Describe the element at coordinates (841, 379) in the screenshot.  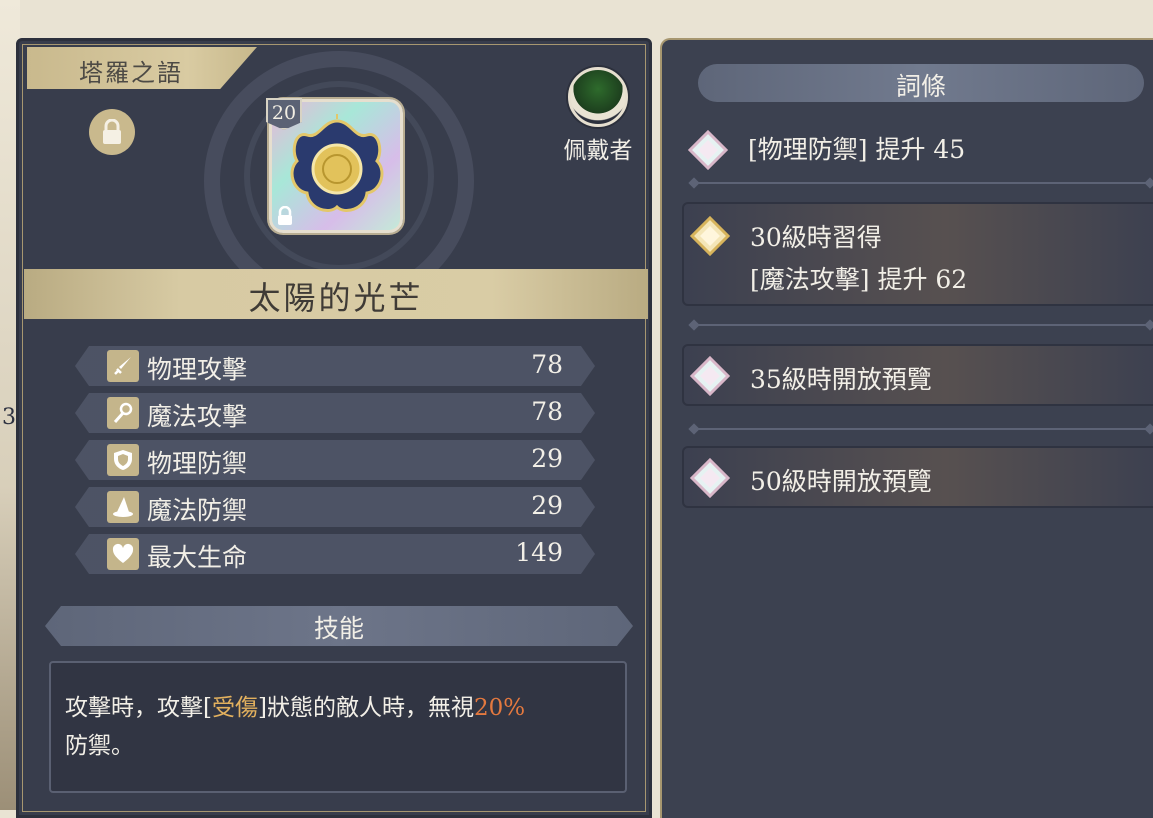
I see `affix-text: 35級時開放預覽` at that location.